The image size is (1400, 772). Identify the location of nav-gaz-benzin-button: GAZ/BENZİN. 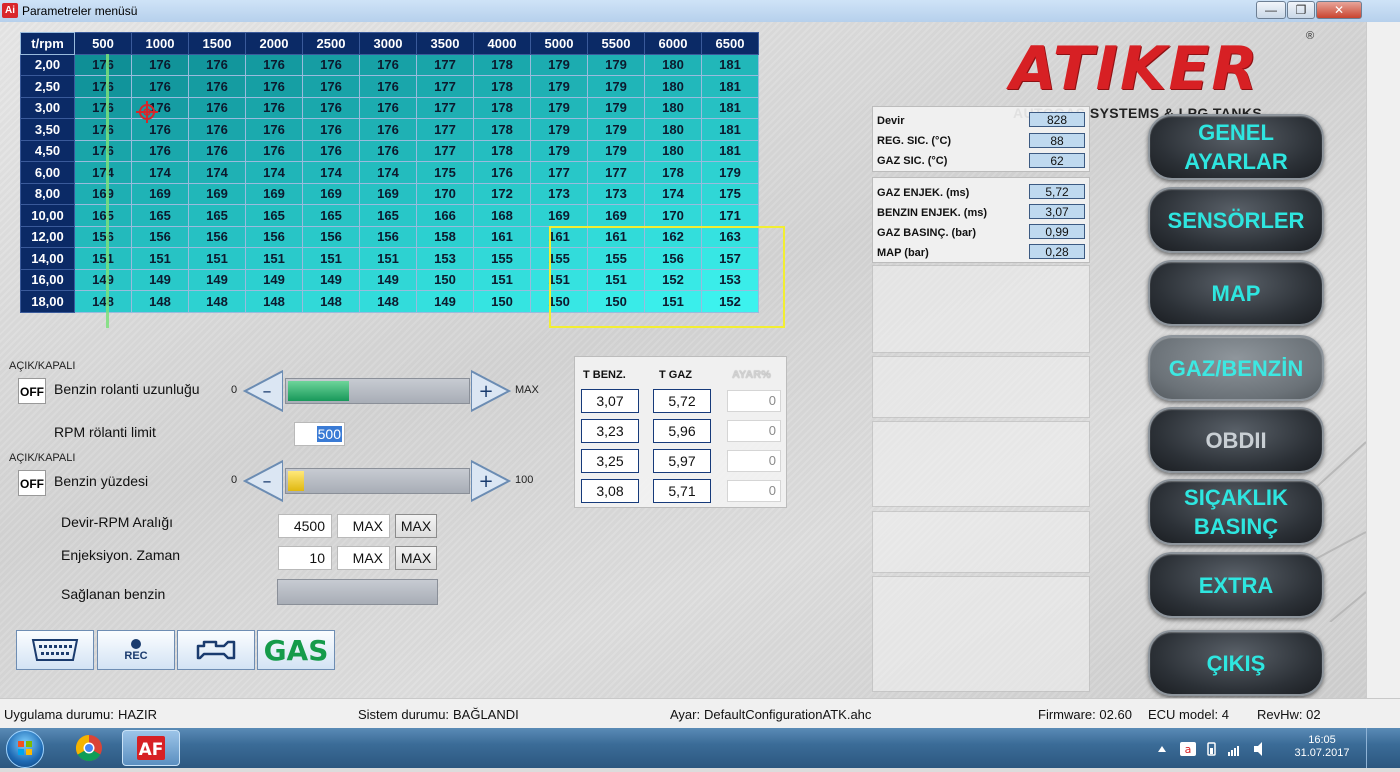
(1236, 368).